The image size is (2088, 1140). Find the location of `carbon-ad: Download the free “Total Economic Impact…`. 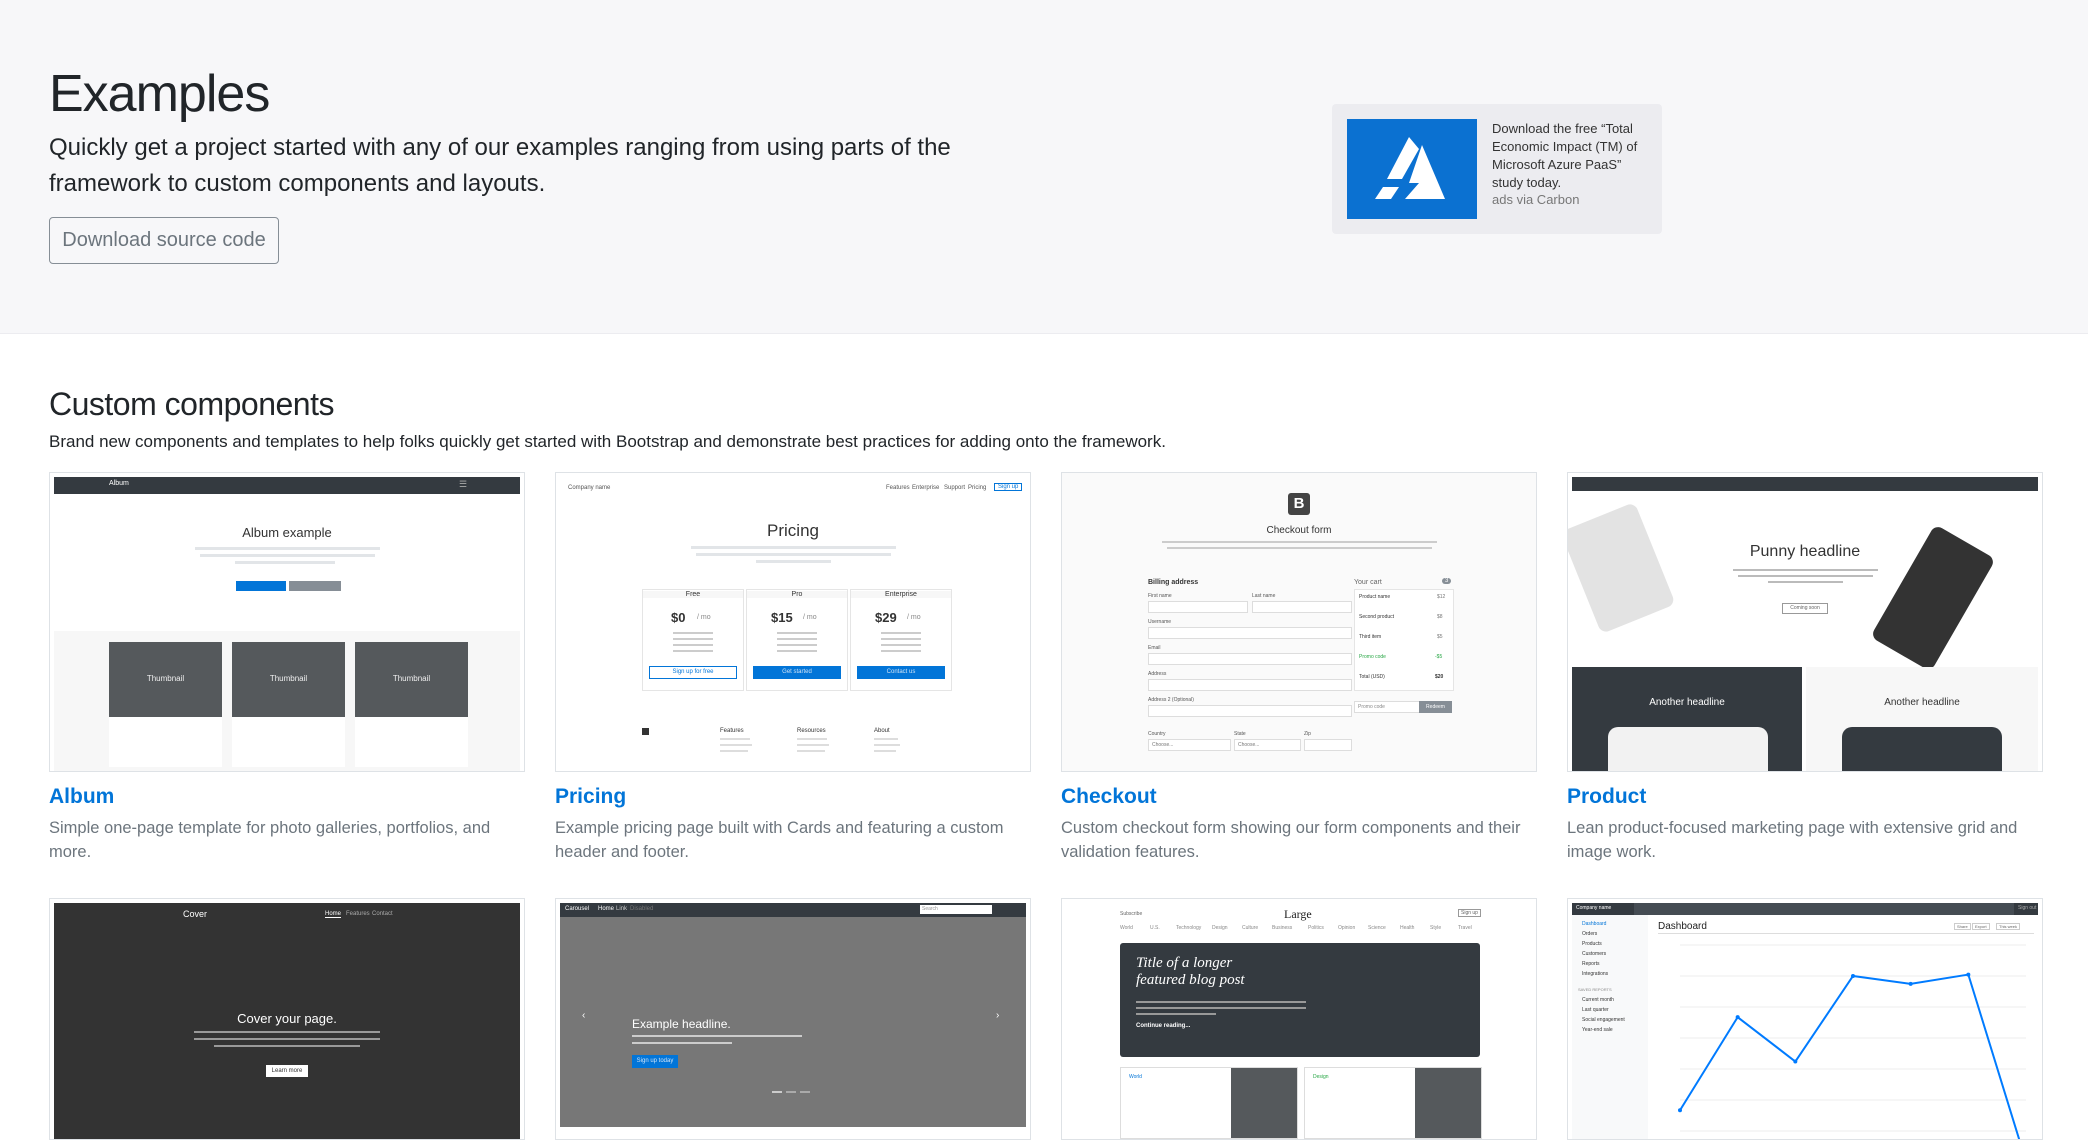

carbon-ad: Download the free “Total Economic Impact… is located at coordinates (1497, 169).